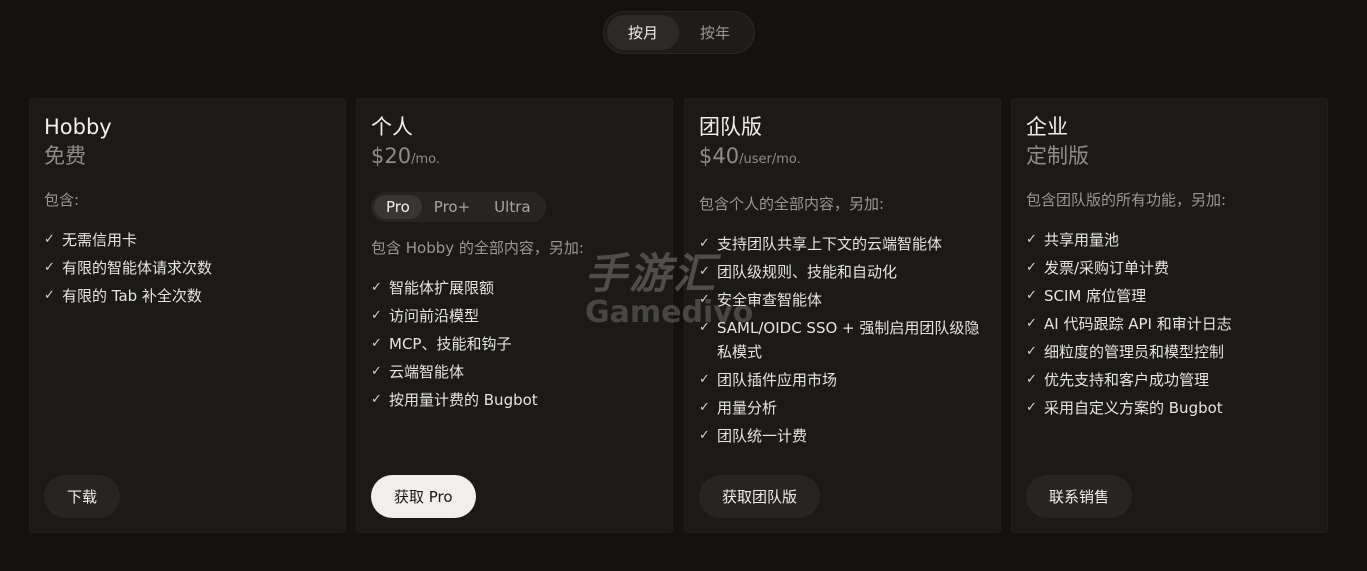 This screenshot has width=1367, height=571. What do you see at coordinates (730, 127) in the screenshot?
I see `plan-name: 团队版` at bounding box center [730, 127].